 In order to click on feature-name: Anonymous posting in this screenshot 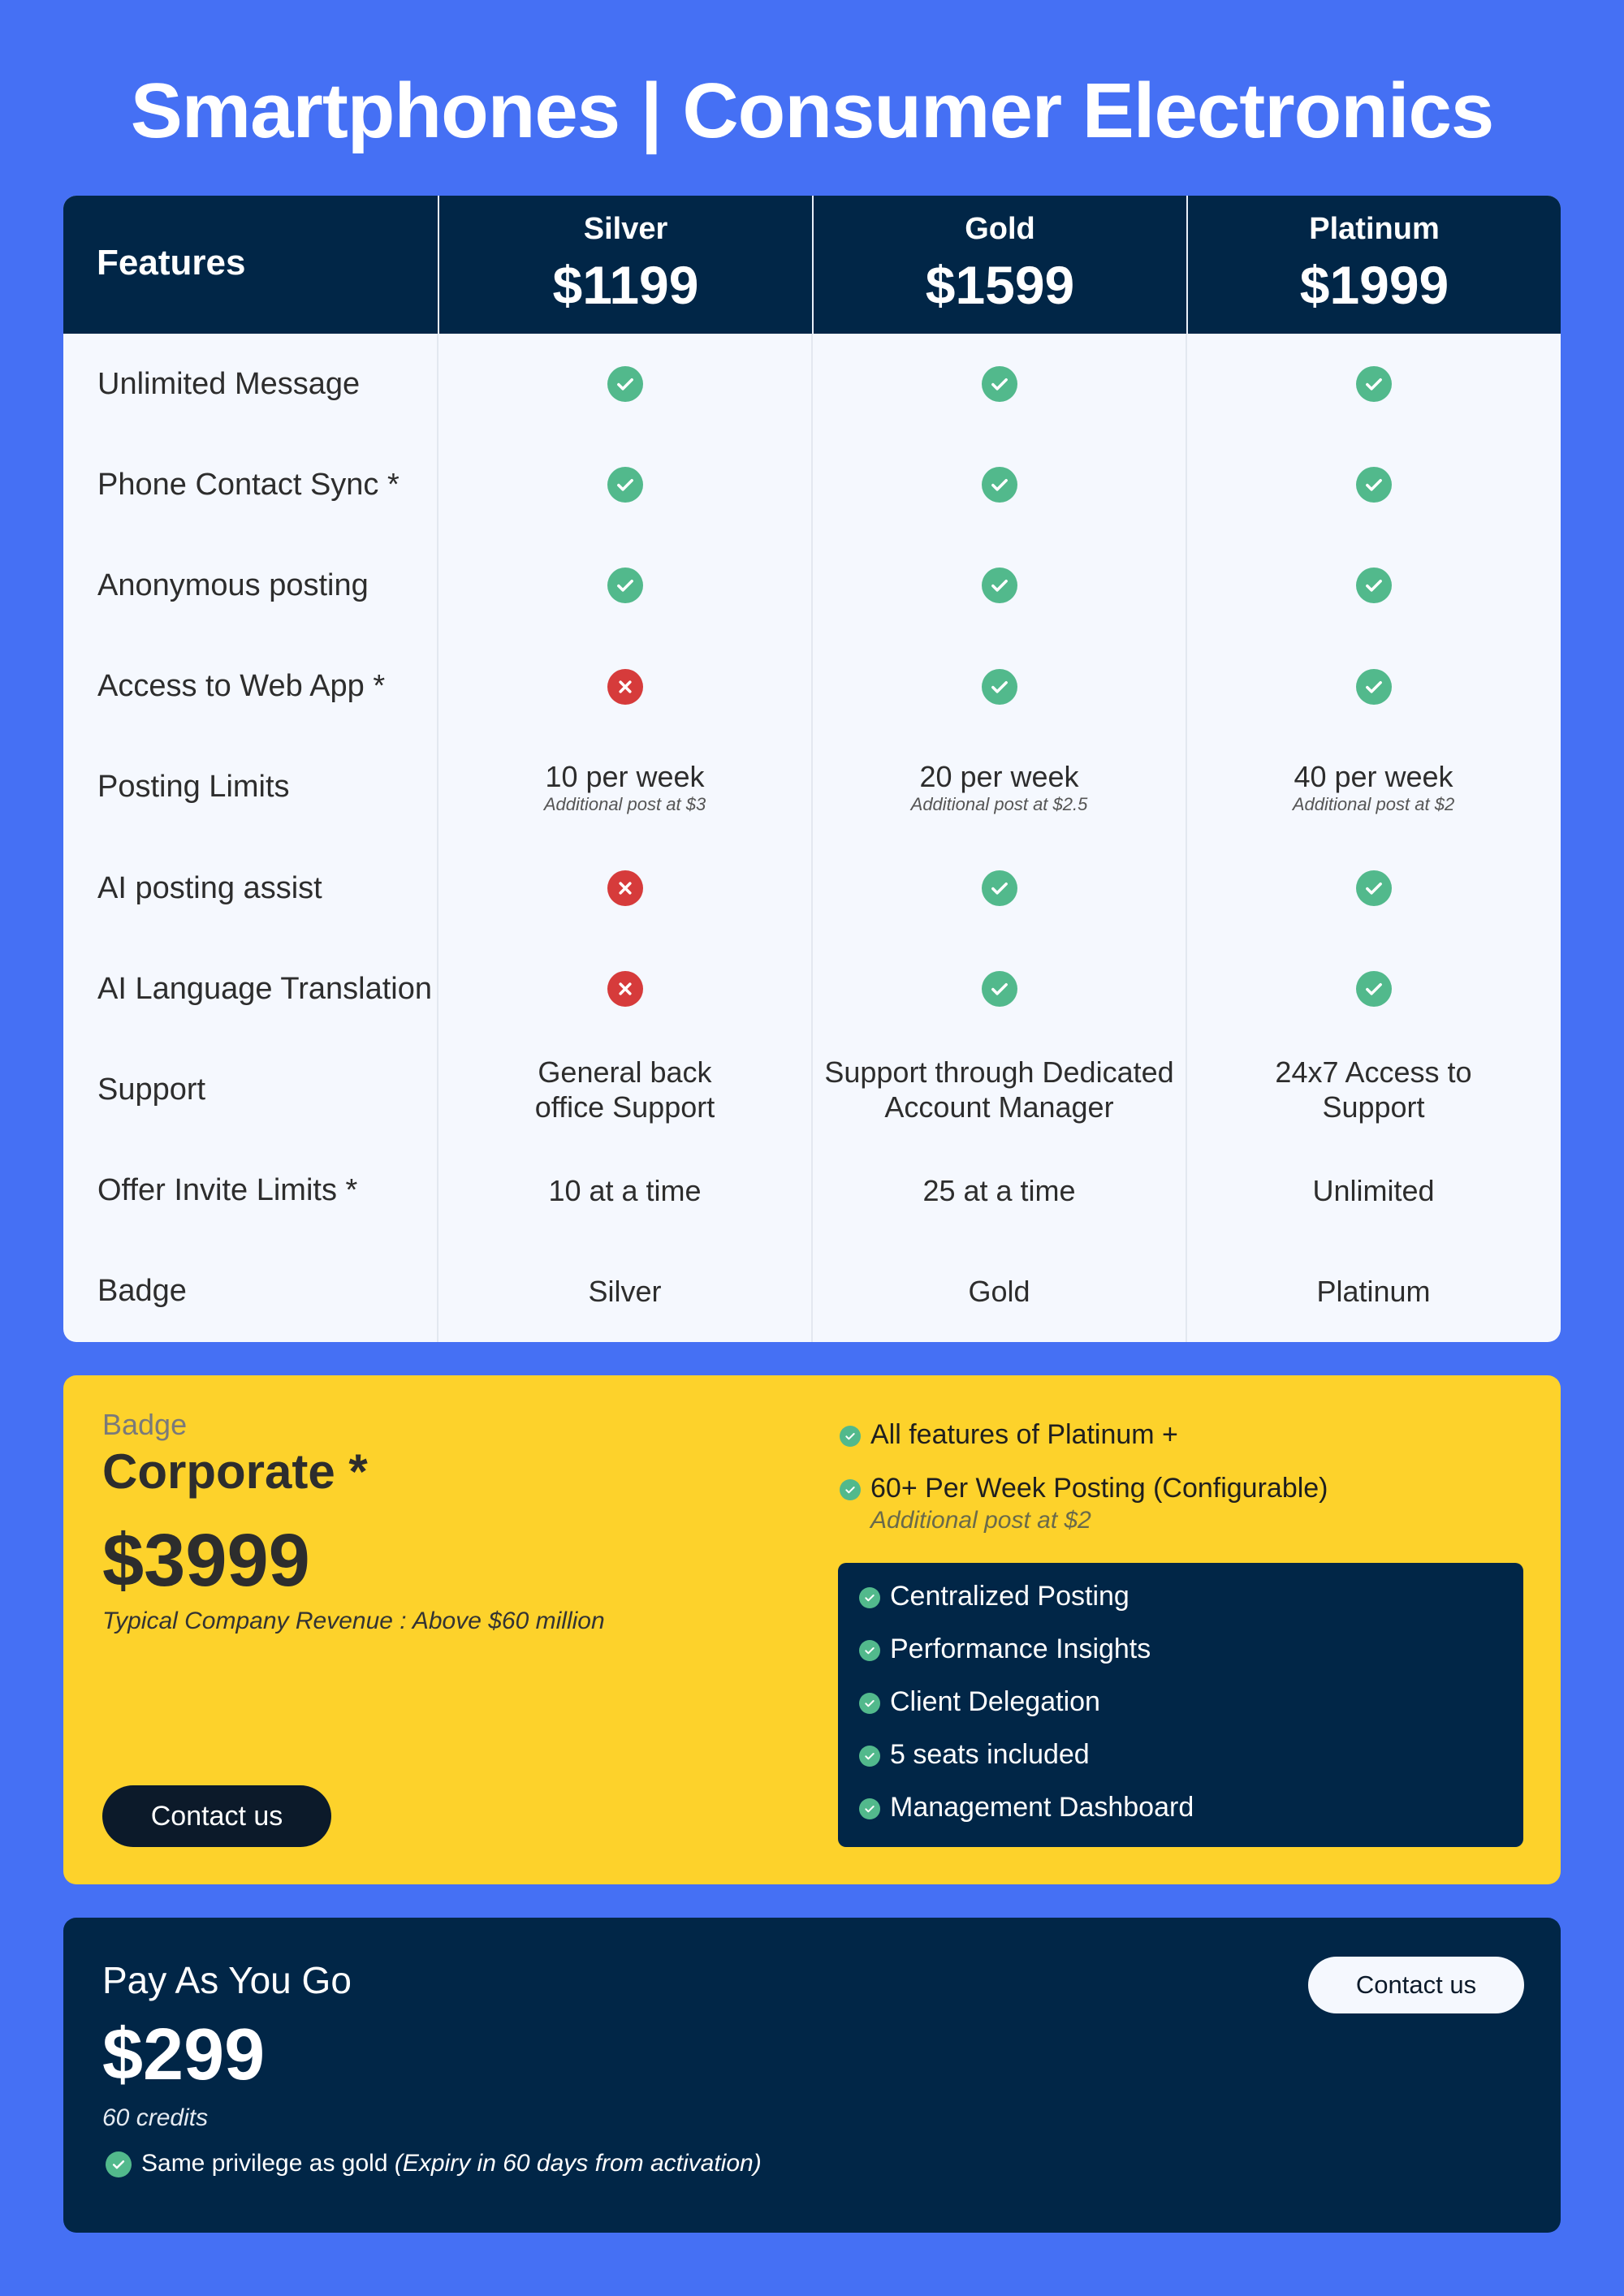, I will do `click(233, 585)`.